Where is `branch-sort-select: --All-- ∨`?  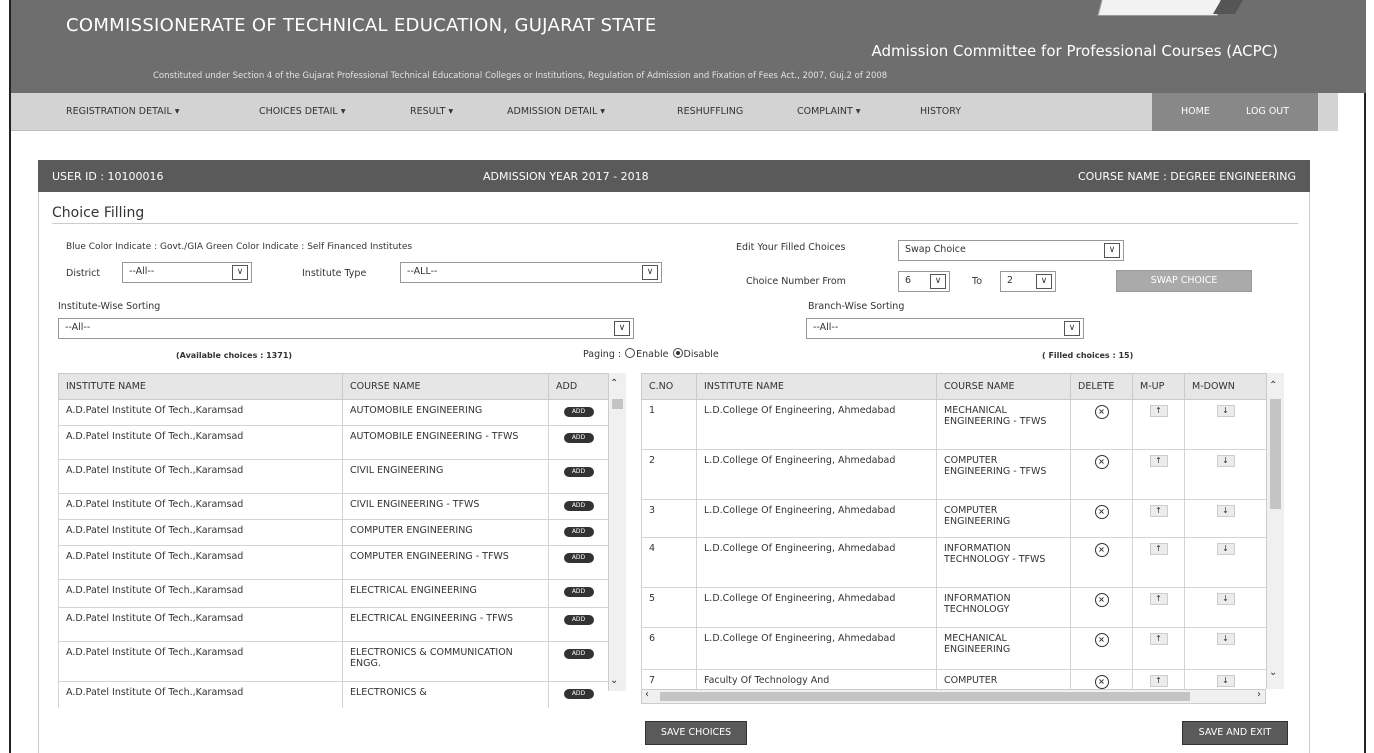 branch-sort-select: --All-- ∨ is located at coordinates (945, 328).